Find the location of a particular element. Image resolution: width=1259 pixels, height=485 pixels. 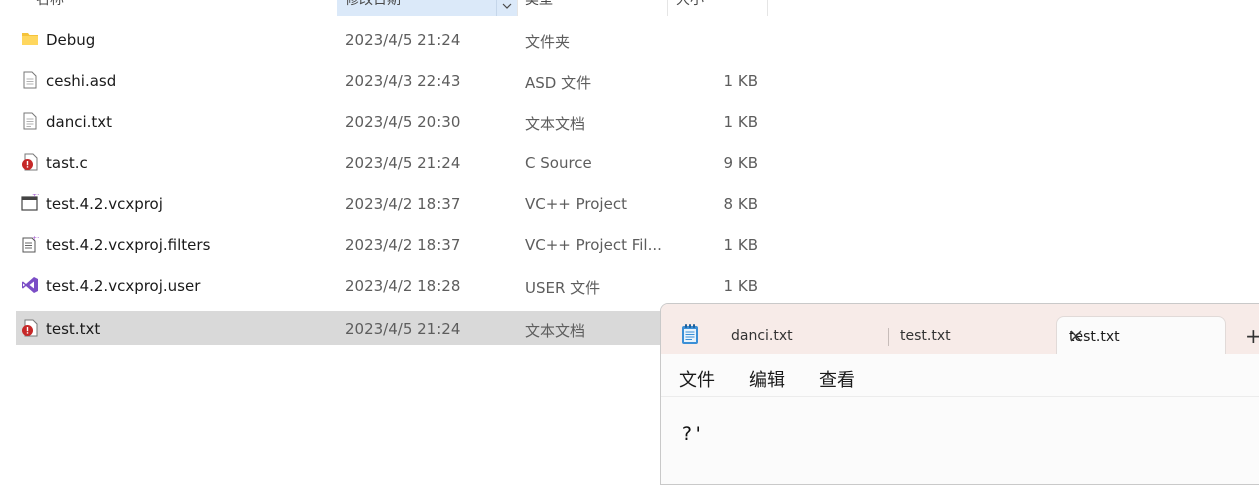

file-name: tast.c is located at coordinates (67, 163).